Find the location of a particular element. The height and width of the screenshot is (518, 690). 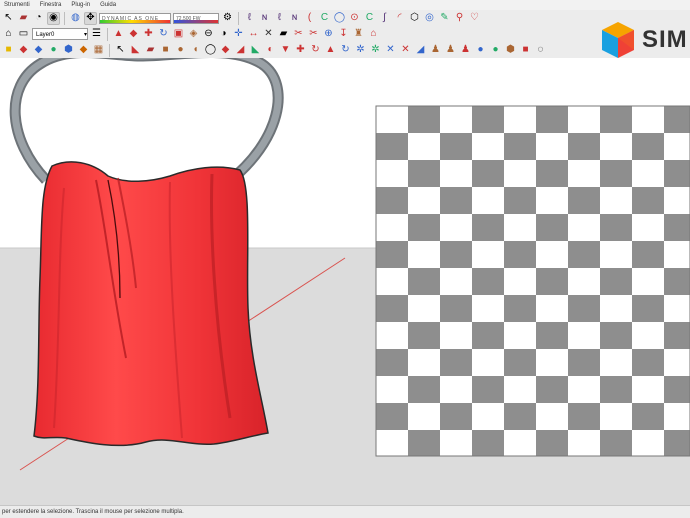

walk-icon: ♟ is located at coordinates (435, 50).